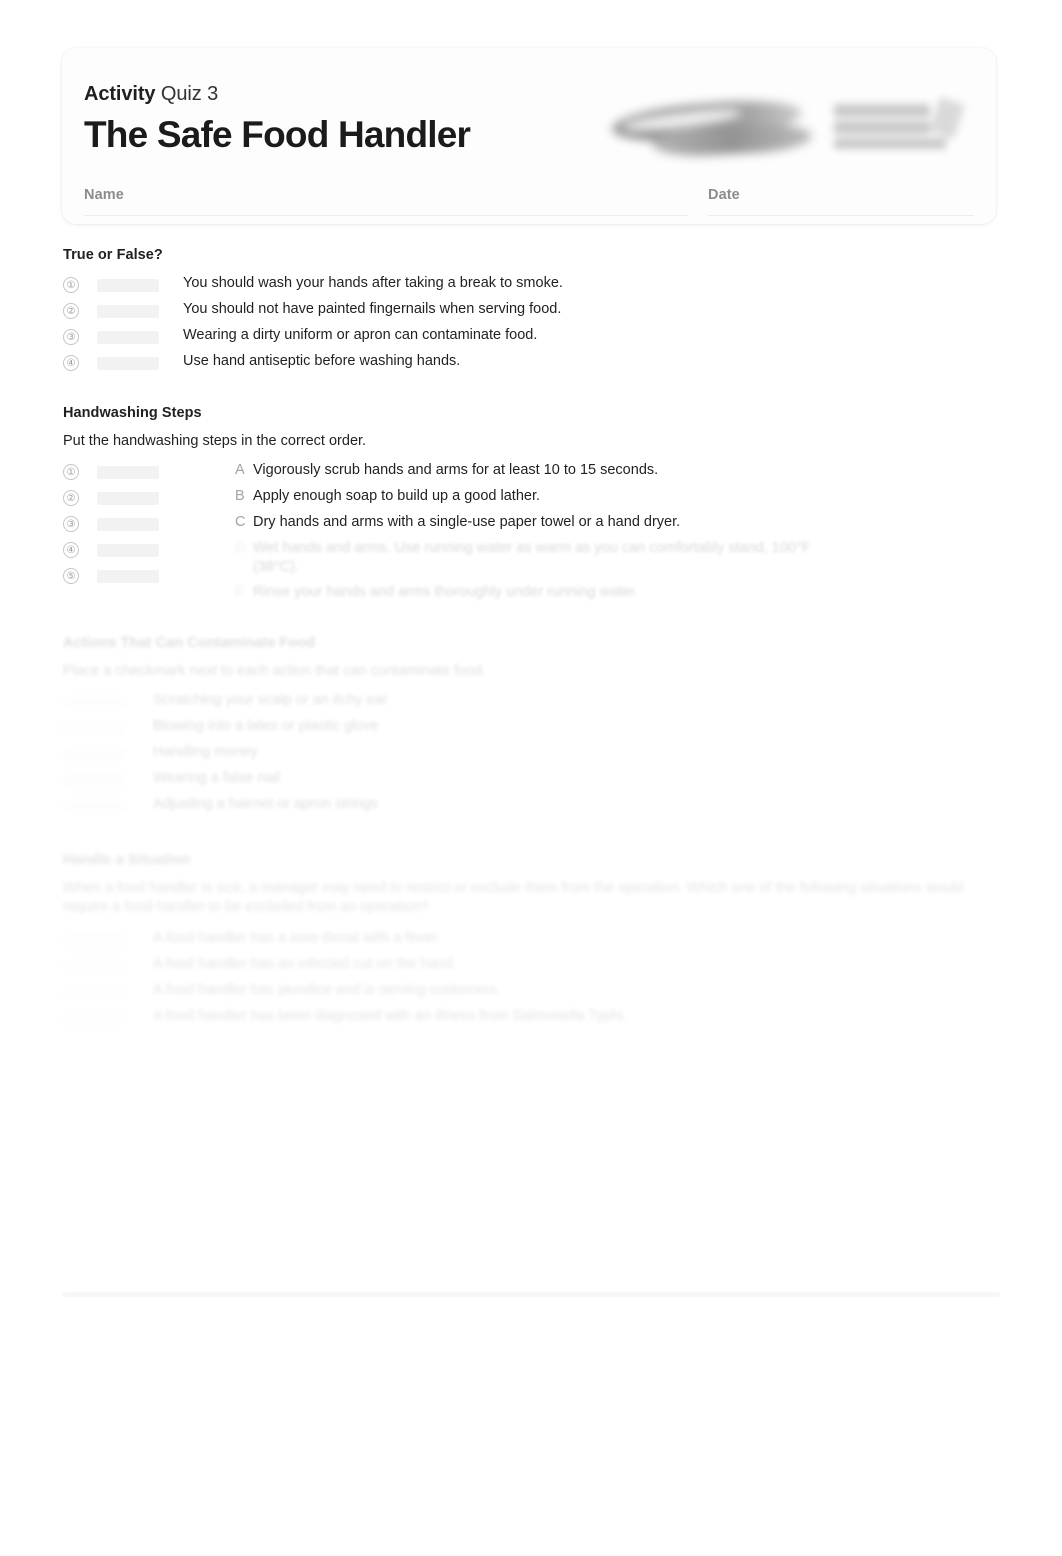 This screenshot has height=1556, width=1062. I want to click on date-field-label: Date, so click(724, 195).